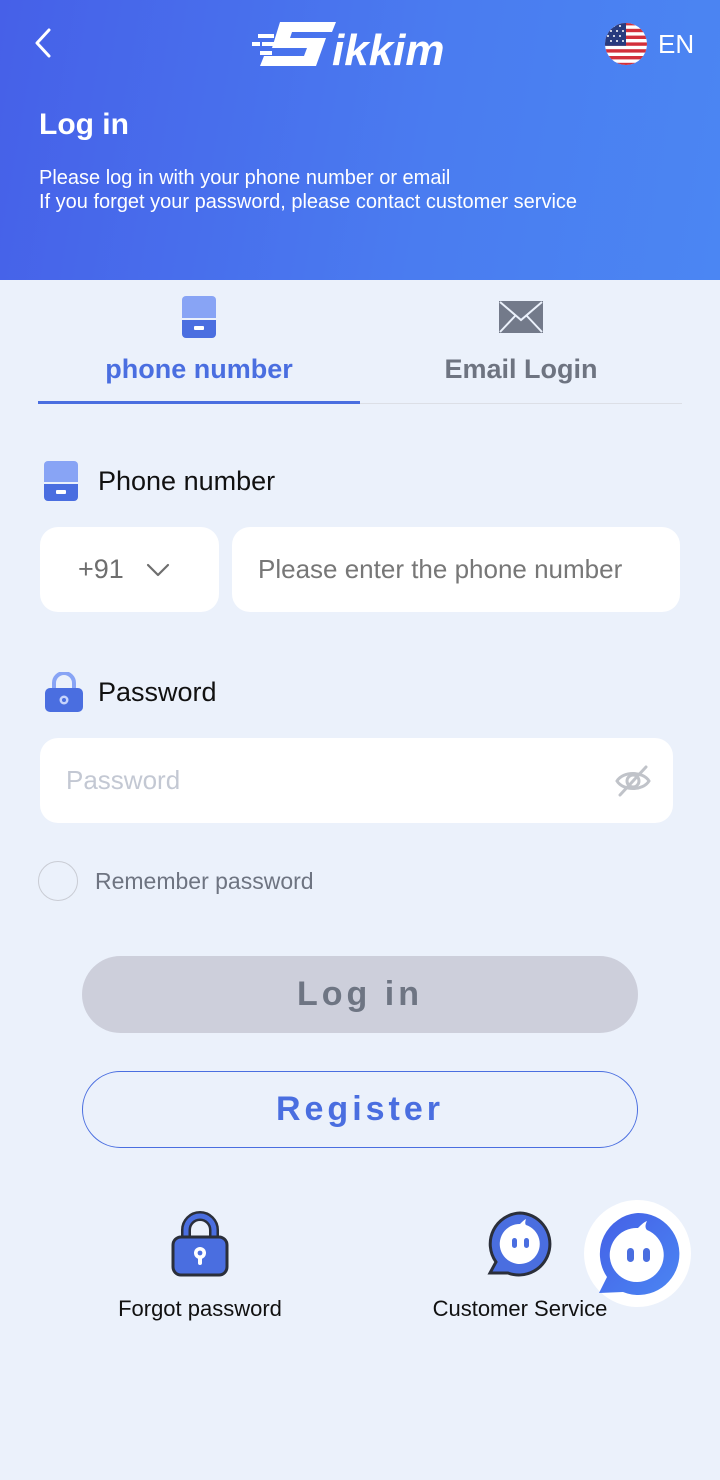  Describe the element at coordinates (200, 1244) in the screenshot. I see `padlock-icon` at that location.